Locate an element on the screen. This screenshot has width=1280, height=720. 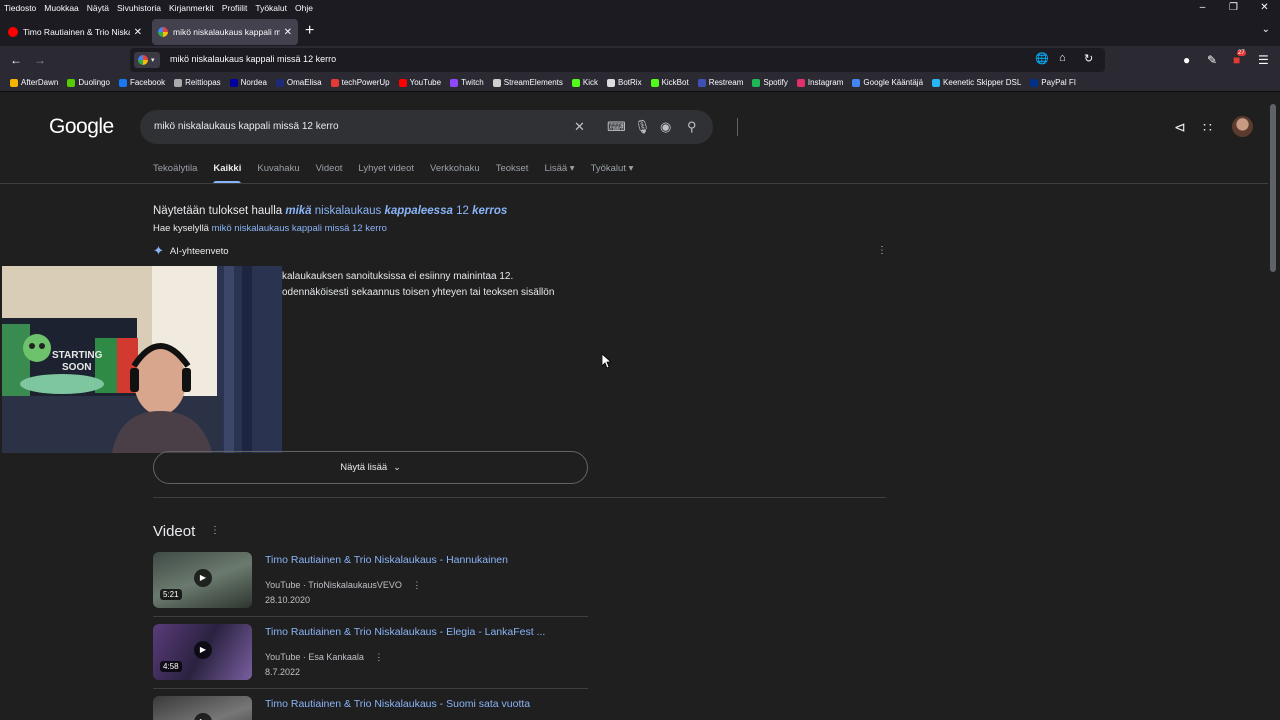
reload-icon: ↻ is located at coordinates (1088, 58).